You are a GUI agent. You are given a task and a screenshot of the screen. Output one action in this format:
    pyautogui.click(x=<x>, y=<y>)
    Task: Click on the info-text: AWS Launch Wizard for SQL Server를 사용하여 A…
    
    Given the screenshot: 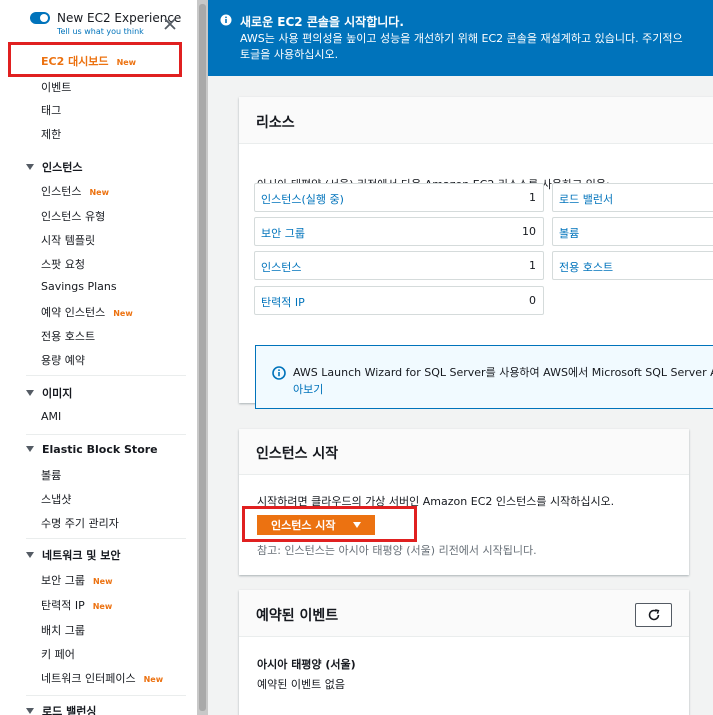 What is the action you would take?
    pyautogui.click(x=503, y=372)
    